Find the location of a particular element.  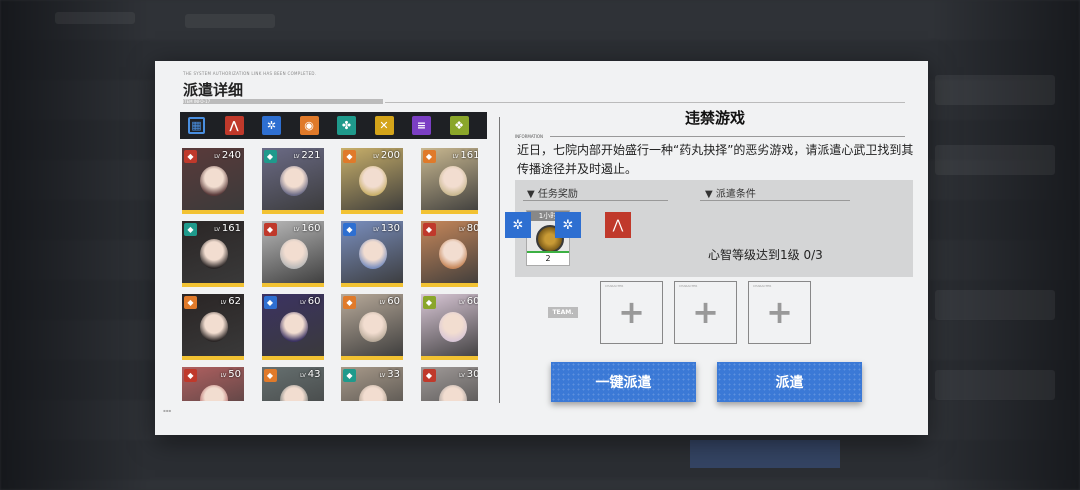

book-icon: ≡ is located at coordinates (421, 125).